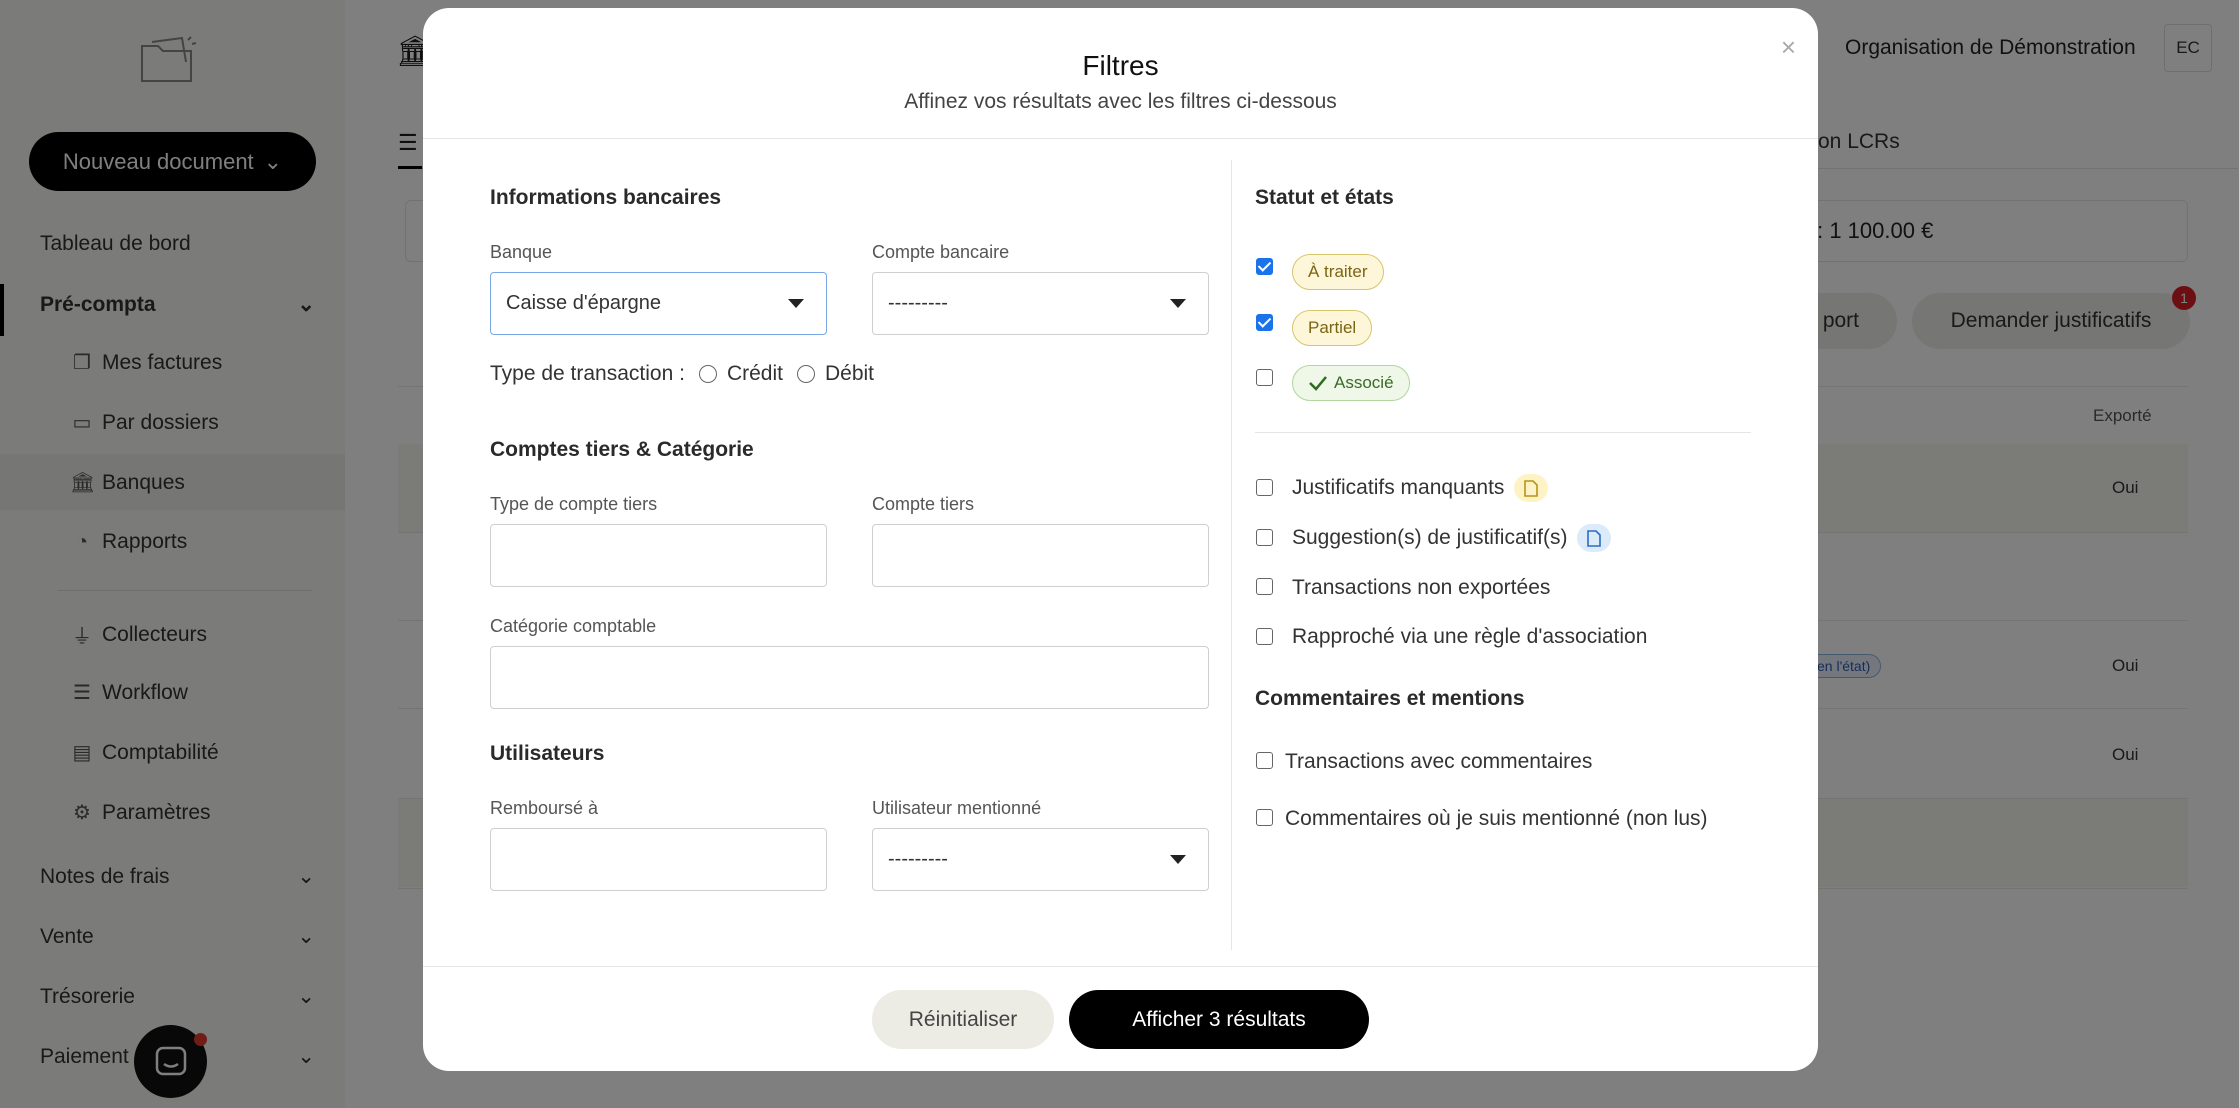  I want to click on reimbursed-to-label: Remboursé à, so click(544, 808).